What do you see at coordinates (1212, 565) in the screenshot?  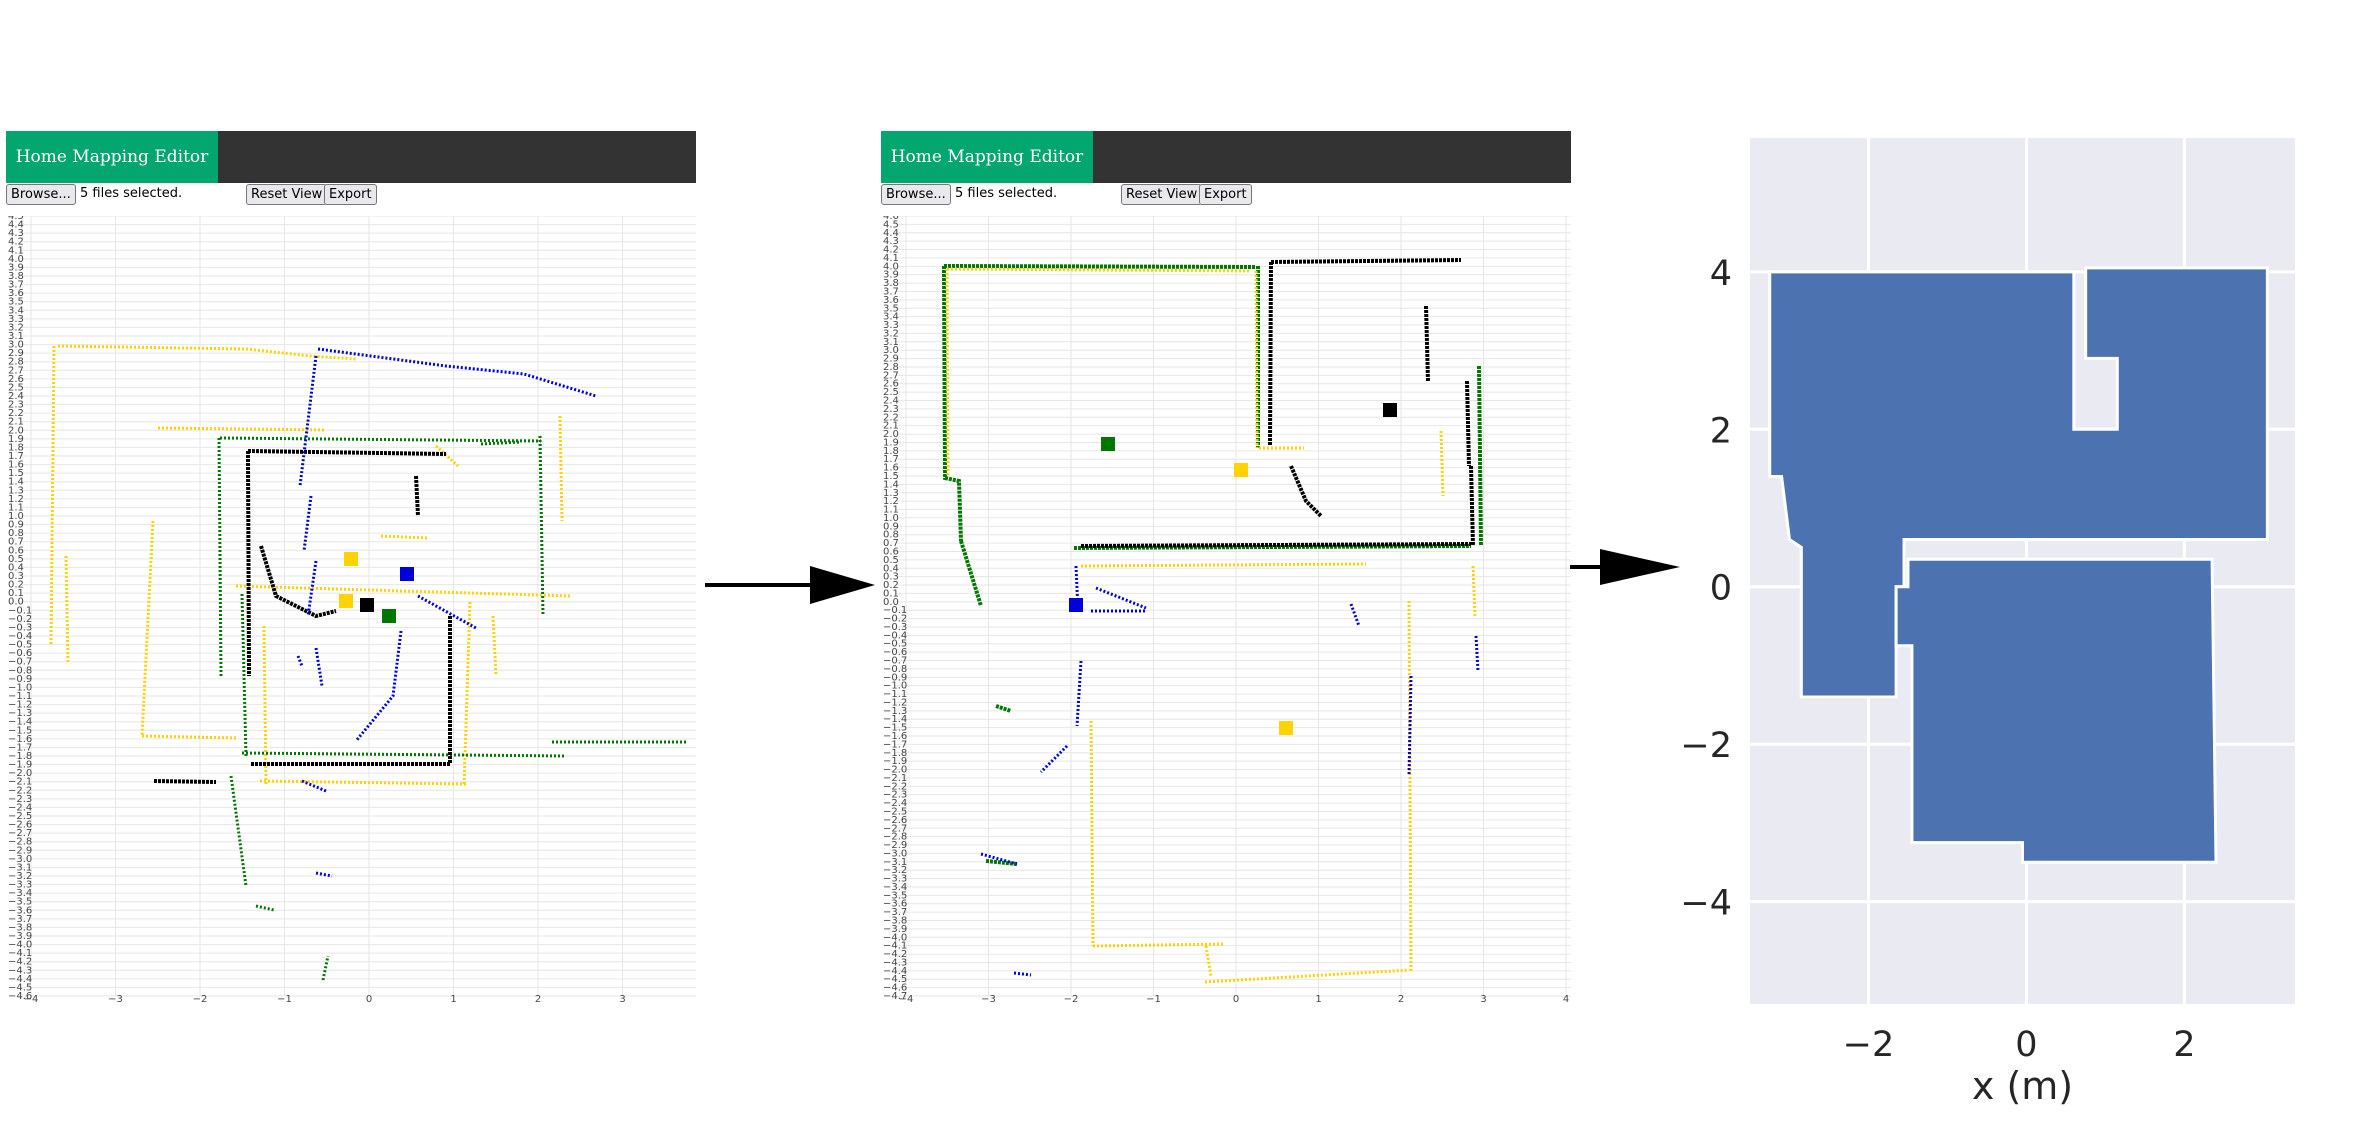 I see `scan-green` at bounding box center [1212, 565].